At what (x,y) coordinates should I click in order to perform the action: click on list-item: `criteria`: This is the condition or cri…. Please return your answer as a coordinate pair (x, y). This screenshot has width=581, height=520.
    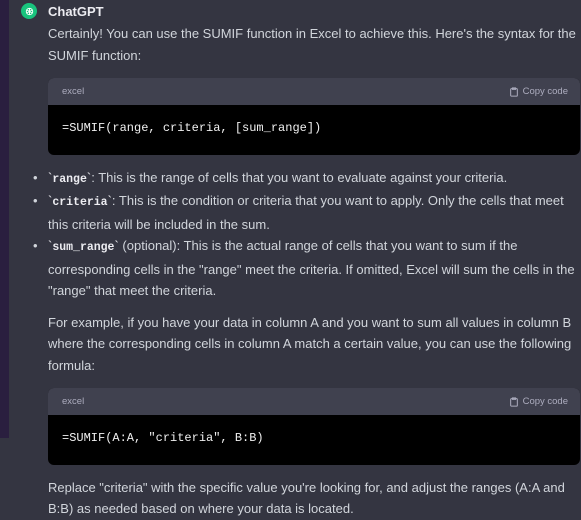
    Looking at the image, I should click on (306, 212).